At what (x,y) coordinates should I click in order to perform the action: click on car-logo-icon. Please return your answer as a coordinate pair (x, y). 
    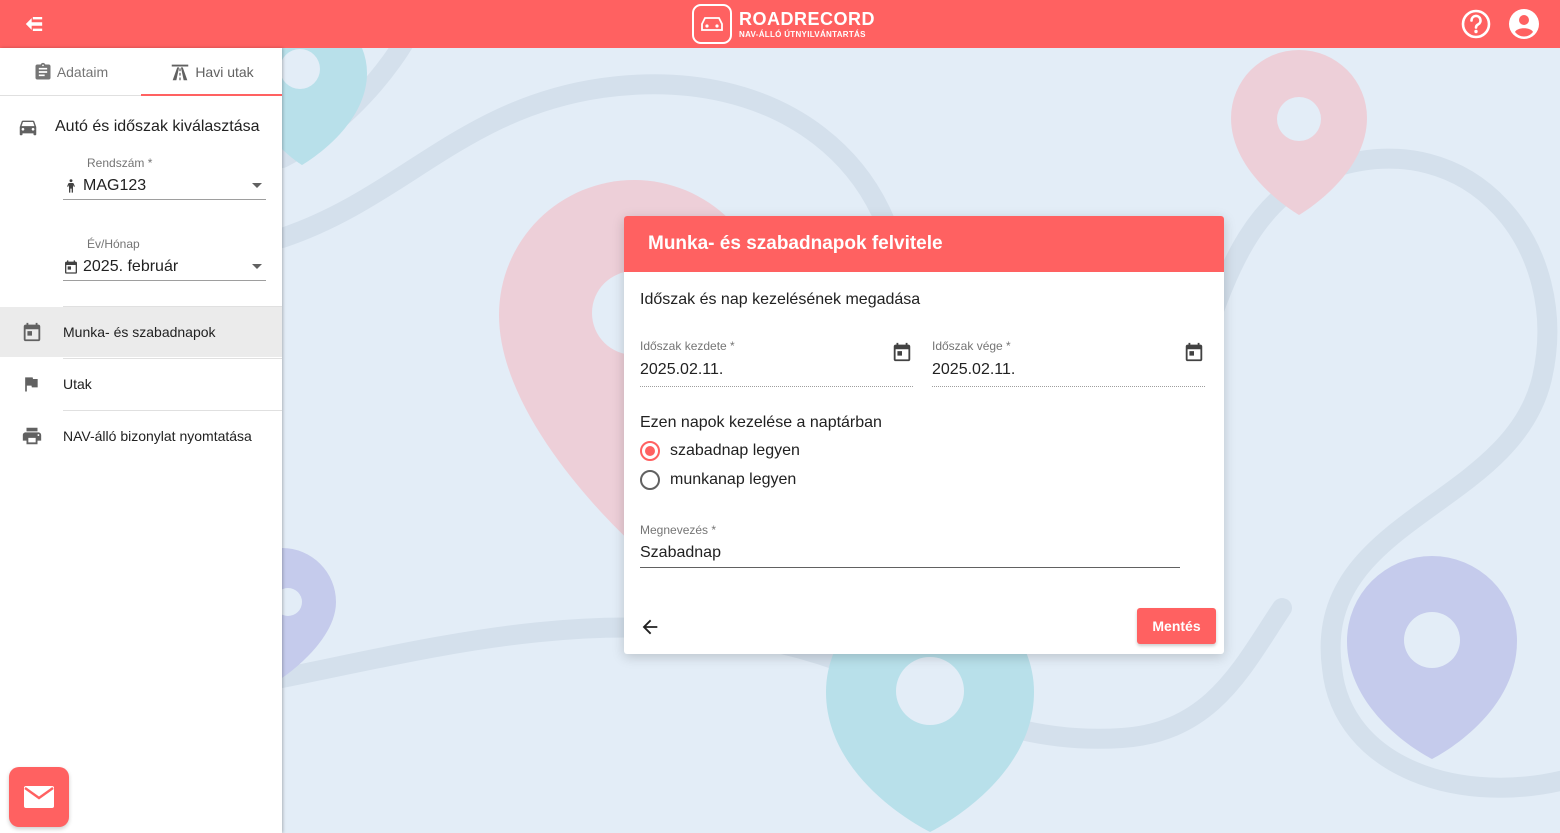
    Looking at the image, I should click on (712, 24).